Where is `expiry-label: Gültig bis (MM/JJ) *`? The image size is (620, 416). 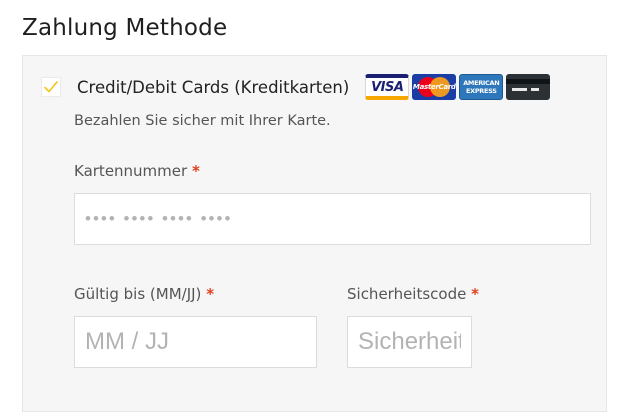
expiry-label: Gültig bis (MM/JJ) * is located at coordinates (144, 294).